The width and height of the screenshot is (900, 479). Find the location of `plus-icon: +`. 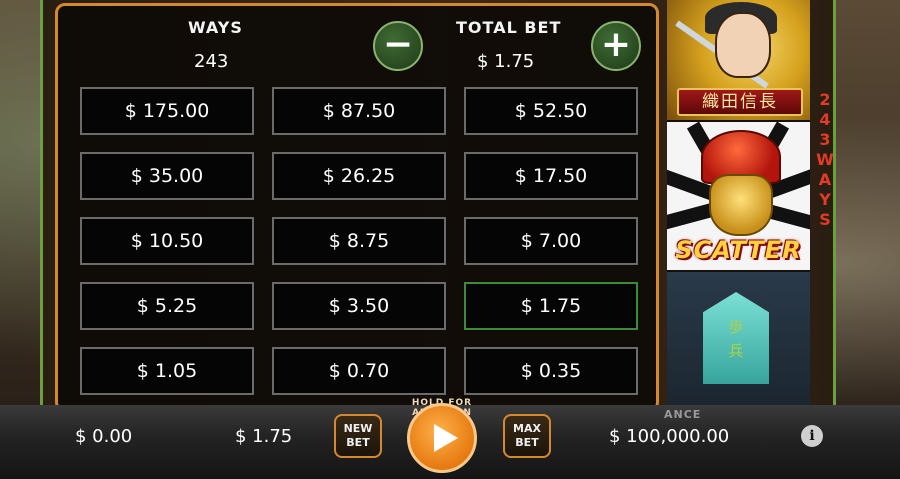

plus-icon: + is located at coordinates (616, 44).